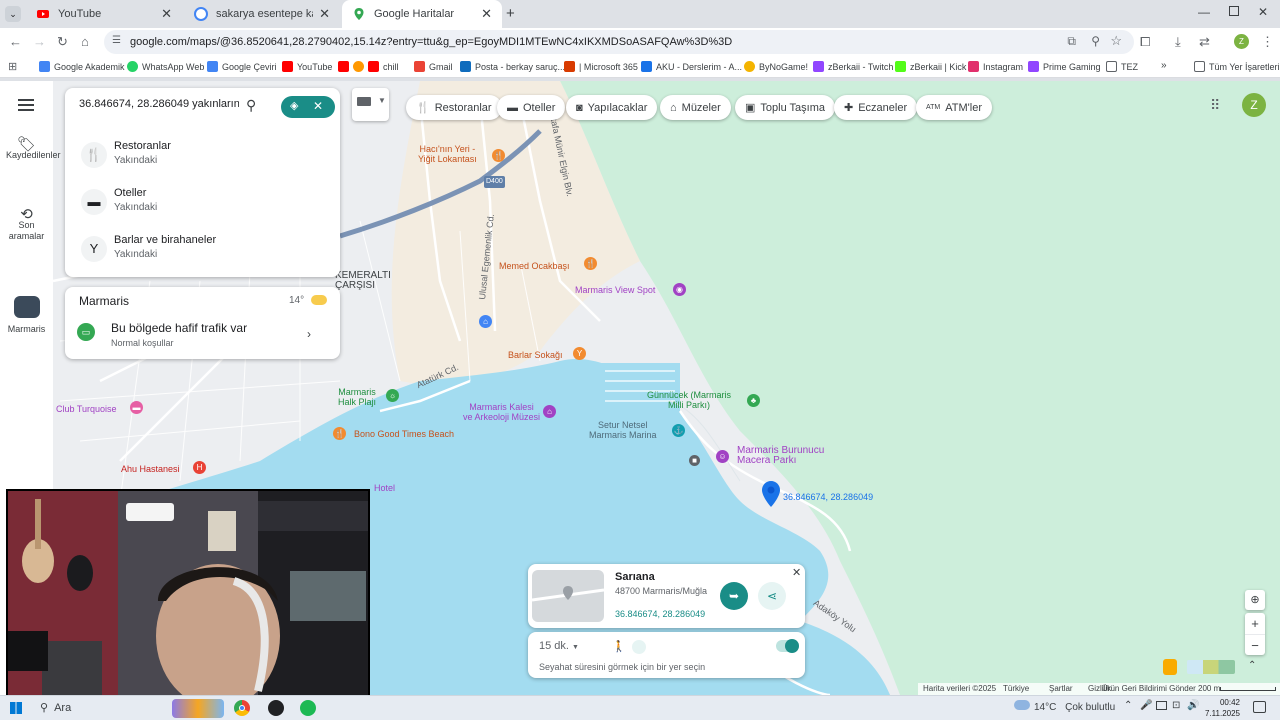 This screenshot has width=1280, height=720. Describe the element at coordinates (679, 289) in the screenshot. I see `camera-pin-icon: ◉` at that location.